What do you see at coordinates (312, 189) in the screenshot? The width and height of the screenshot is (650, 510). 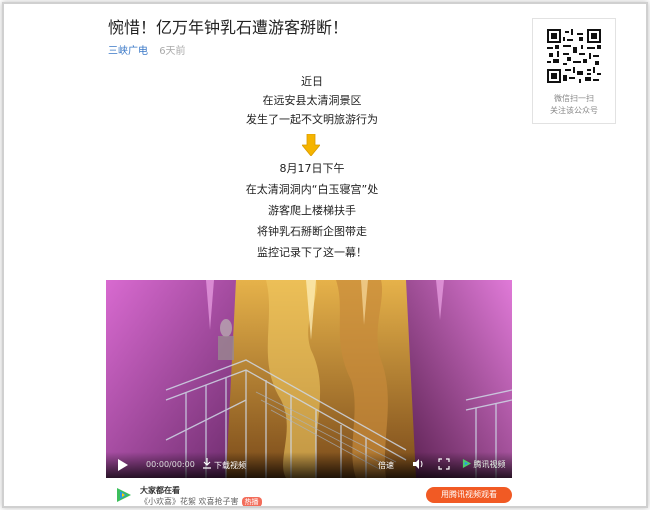 I see `text-line: 在太清洞洞内“白玉寝宫”处` at bounding box center [312, 189].